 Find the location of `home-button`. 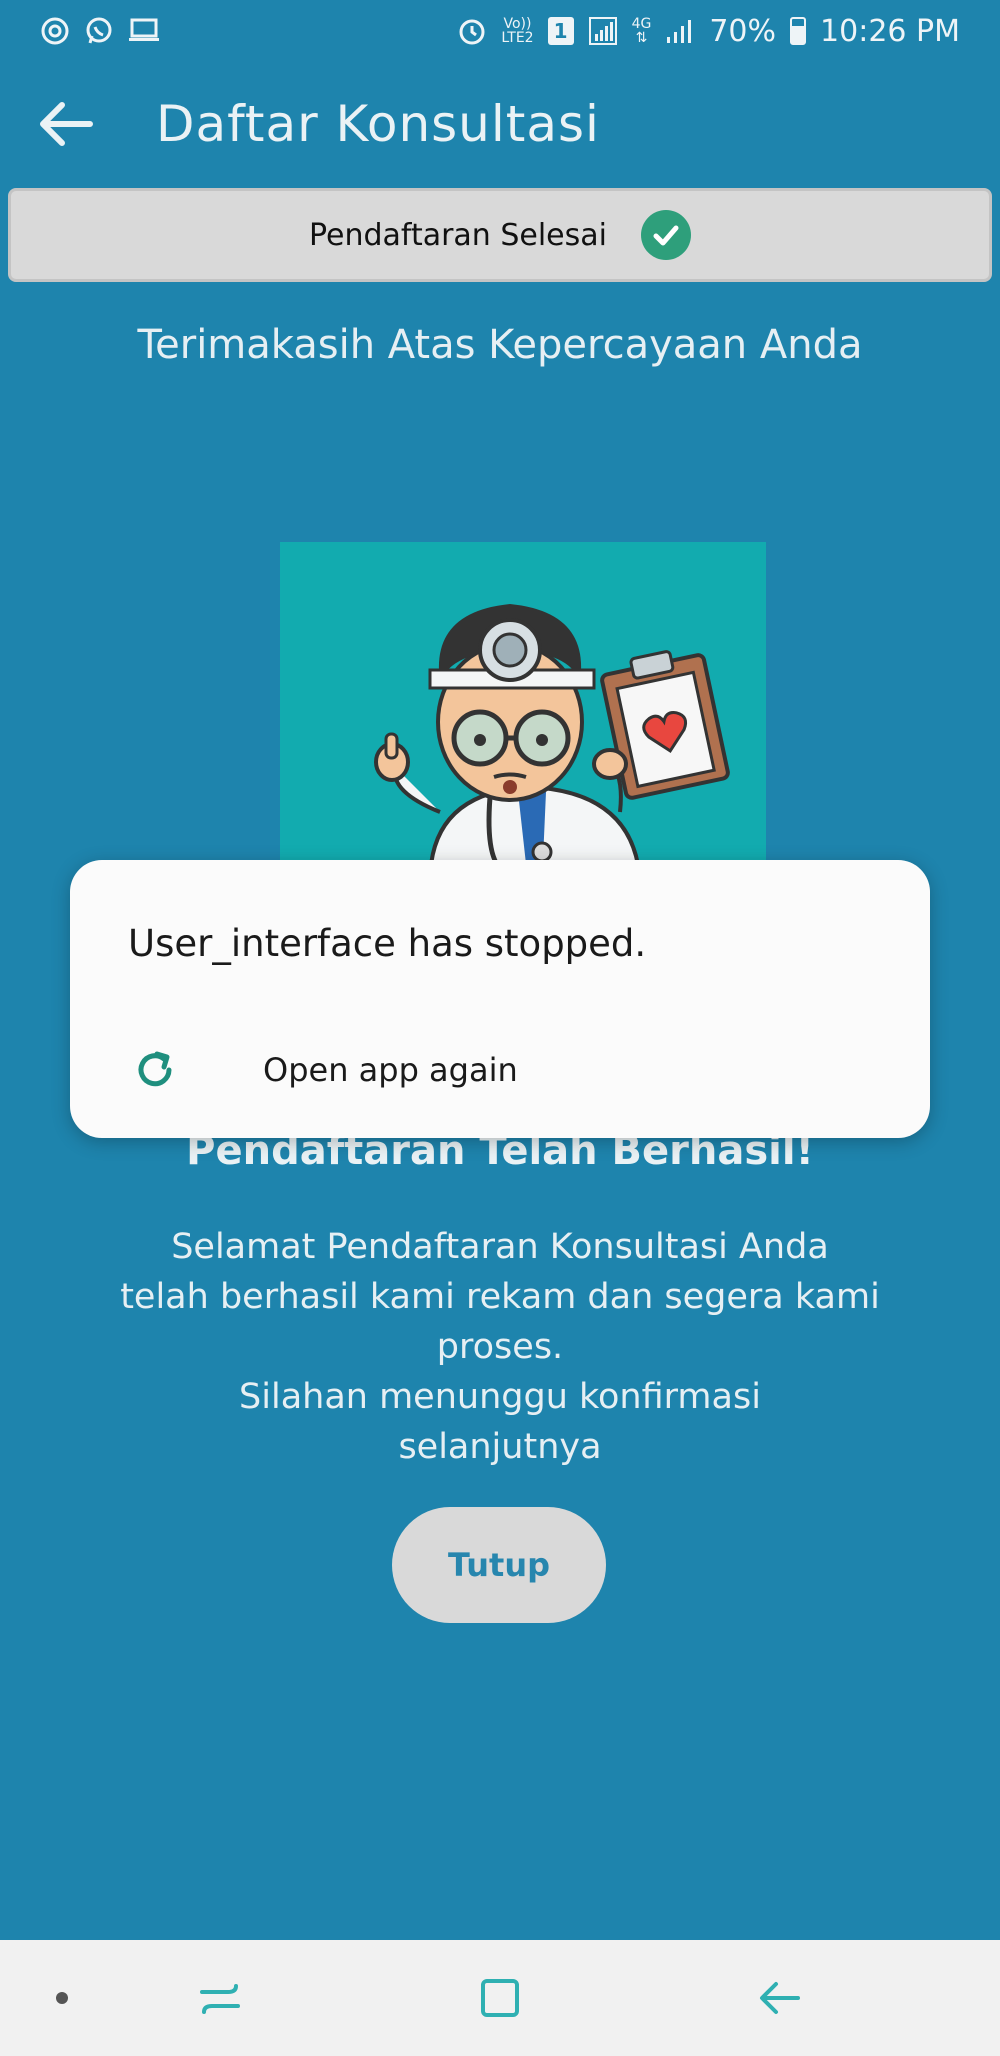

home-button is located at coordinates (500, 1998).